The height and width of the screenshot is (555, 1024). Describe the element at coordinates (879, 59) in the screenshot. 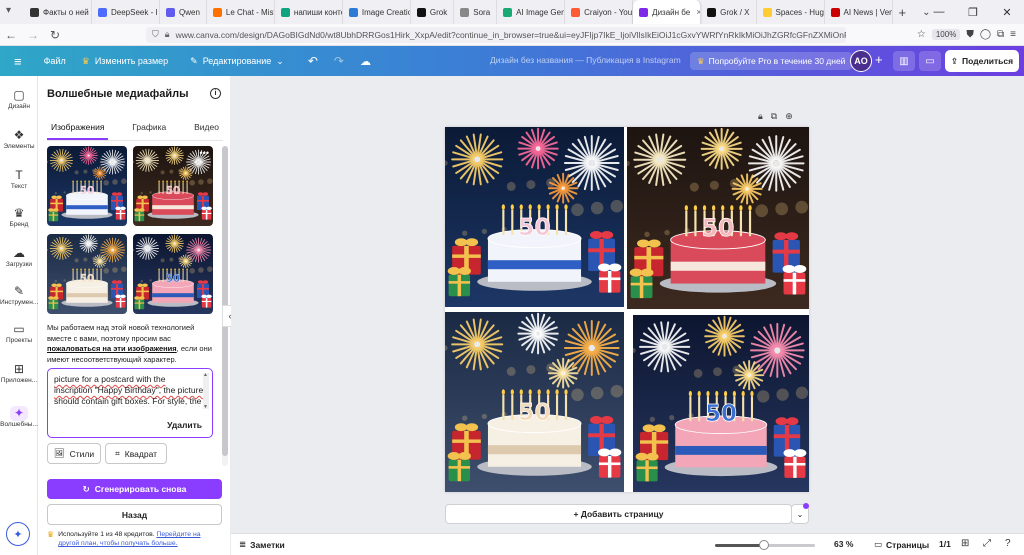

I see `add-collaborator-icon: +` at that location.